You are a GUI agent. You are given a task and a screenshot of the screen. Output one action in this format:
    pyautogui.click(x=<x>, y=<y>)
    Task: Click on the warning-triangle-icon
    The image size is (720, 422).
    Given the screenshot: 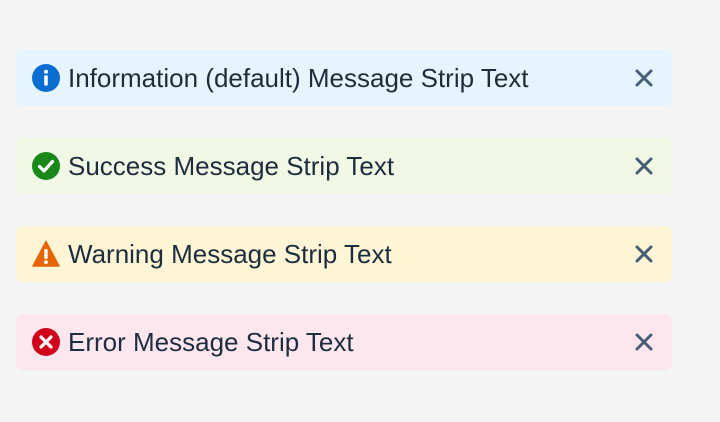 What is the action you would take?
    pyautogui.click(x=46, y=254)
    